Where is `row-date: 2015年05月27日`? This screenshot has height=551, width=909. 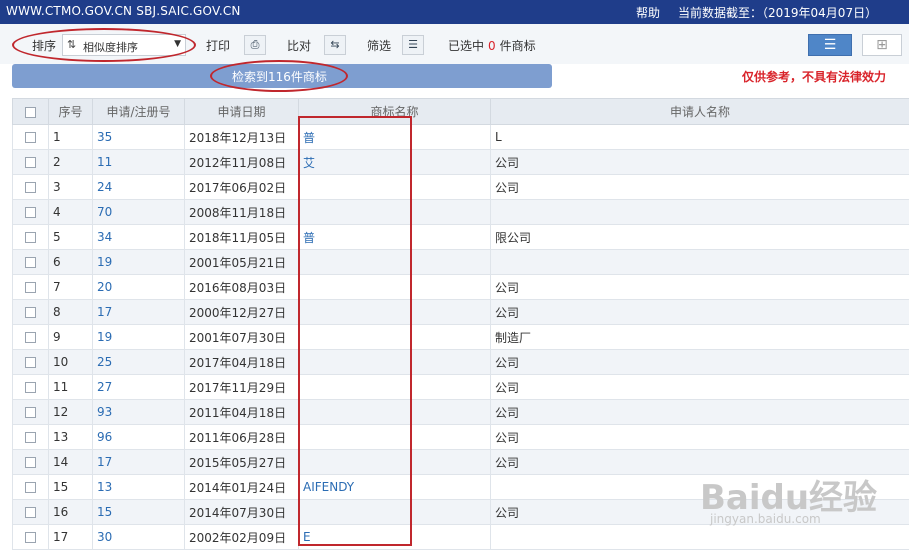
row-date: 2015年05月27日 is located at coordinates (241, 462).